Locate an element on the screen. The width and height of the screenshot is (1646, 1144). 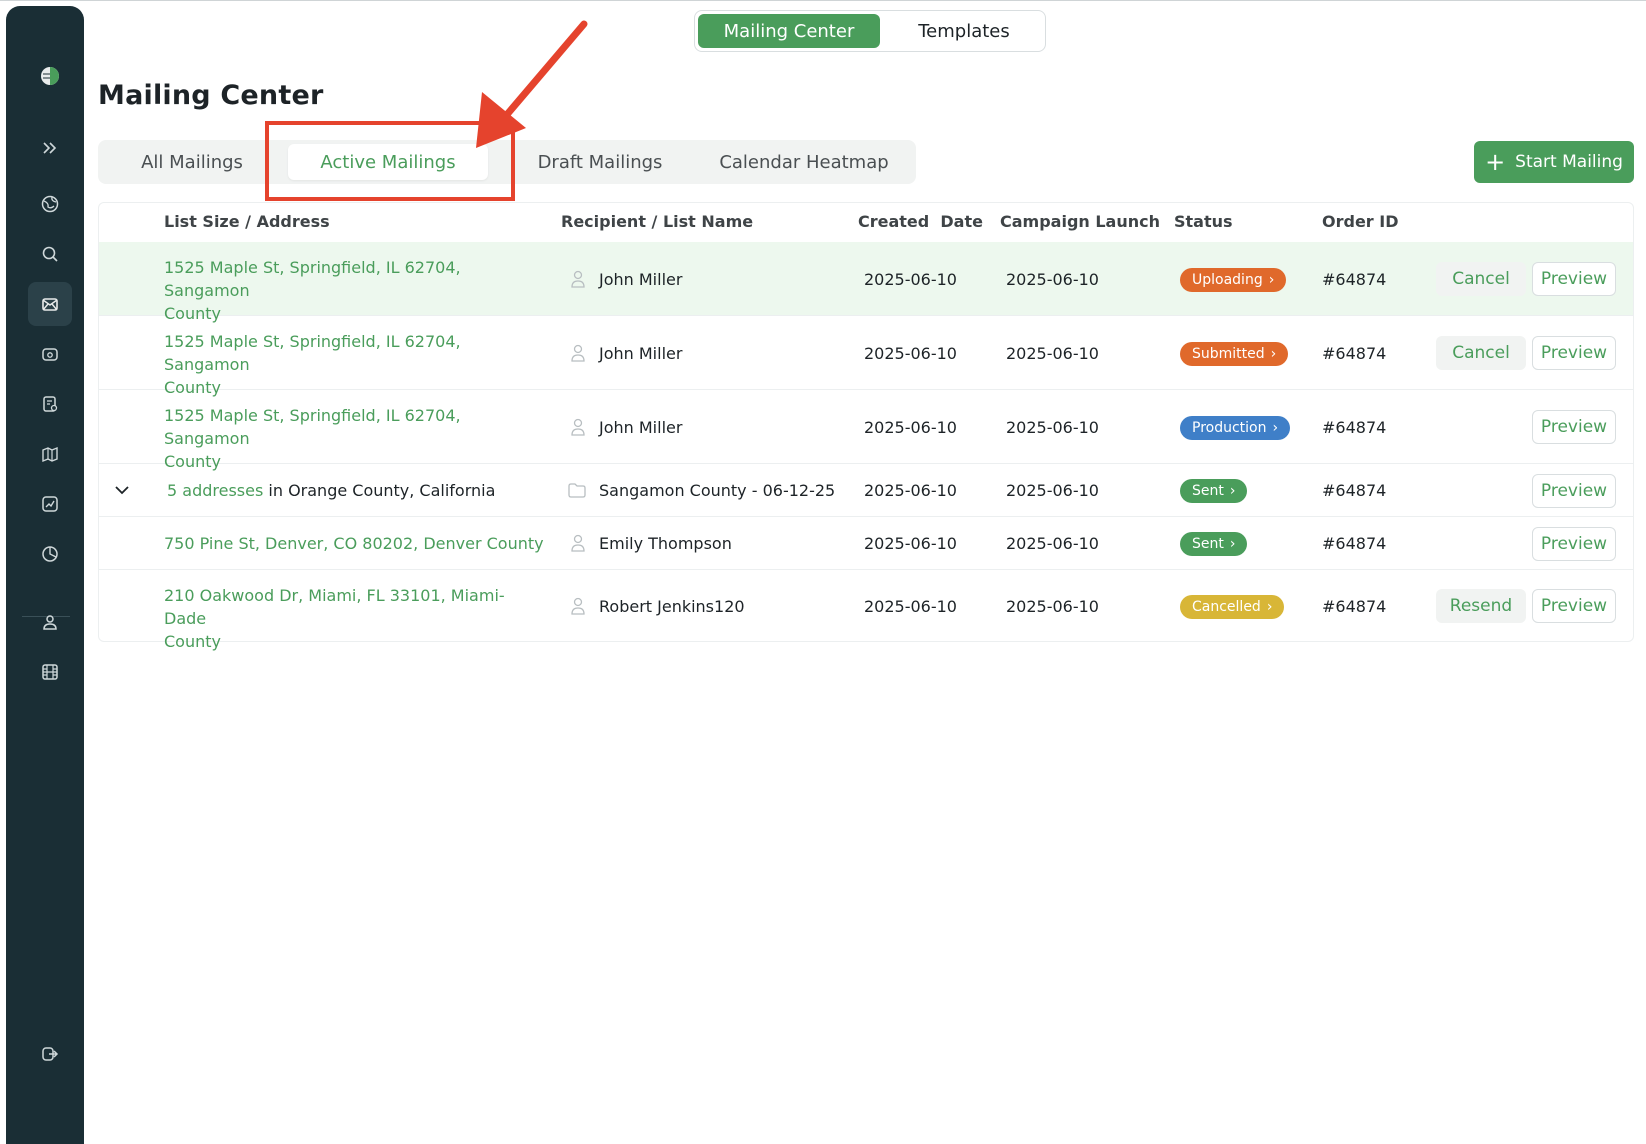
row-list-name: Sangamon County - 06-12-25 is located at coordinates (717, 490).